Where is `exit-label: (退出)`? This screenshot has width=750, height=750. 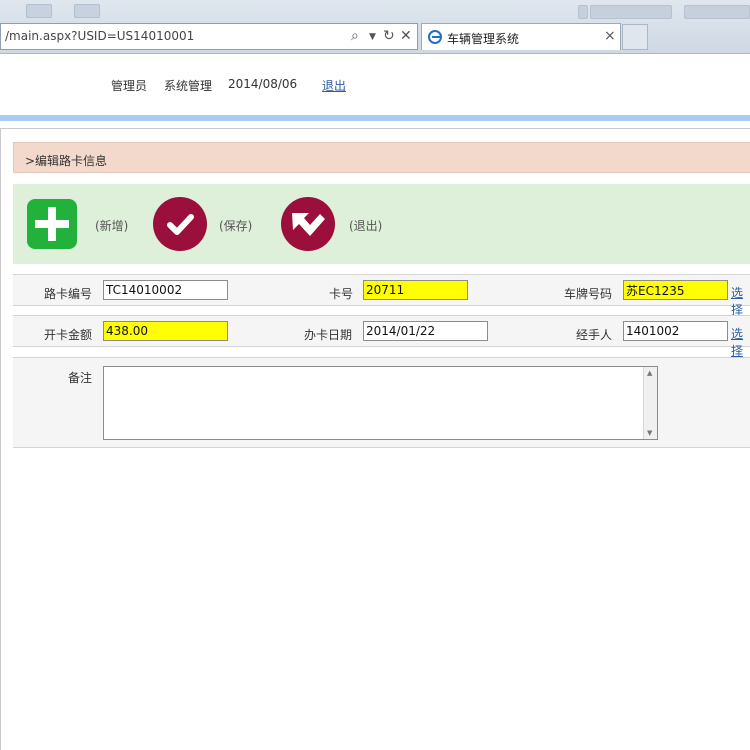 exit-label: (退出) is located at coordinates (366, 226).